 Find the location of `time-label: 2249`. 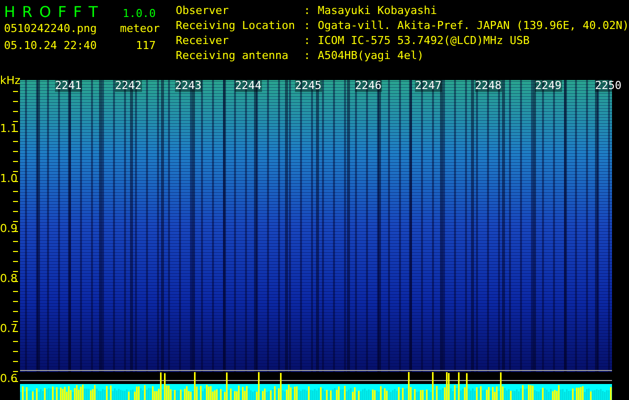

time-label: 2249 is located at coordinates (548, 86).